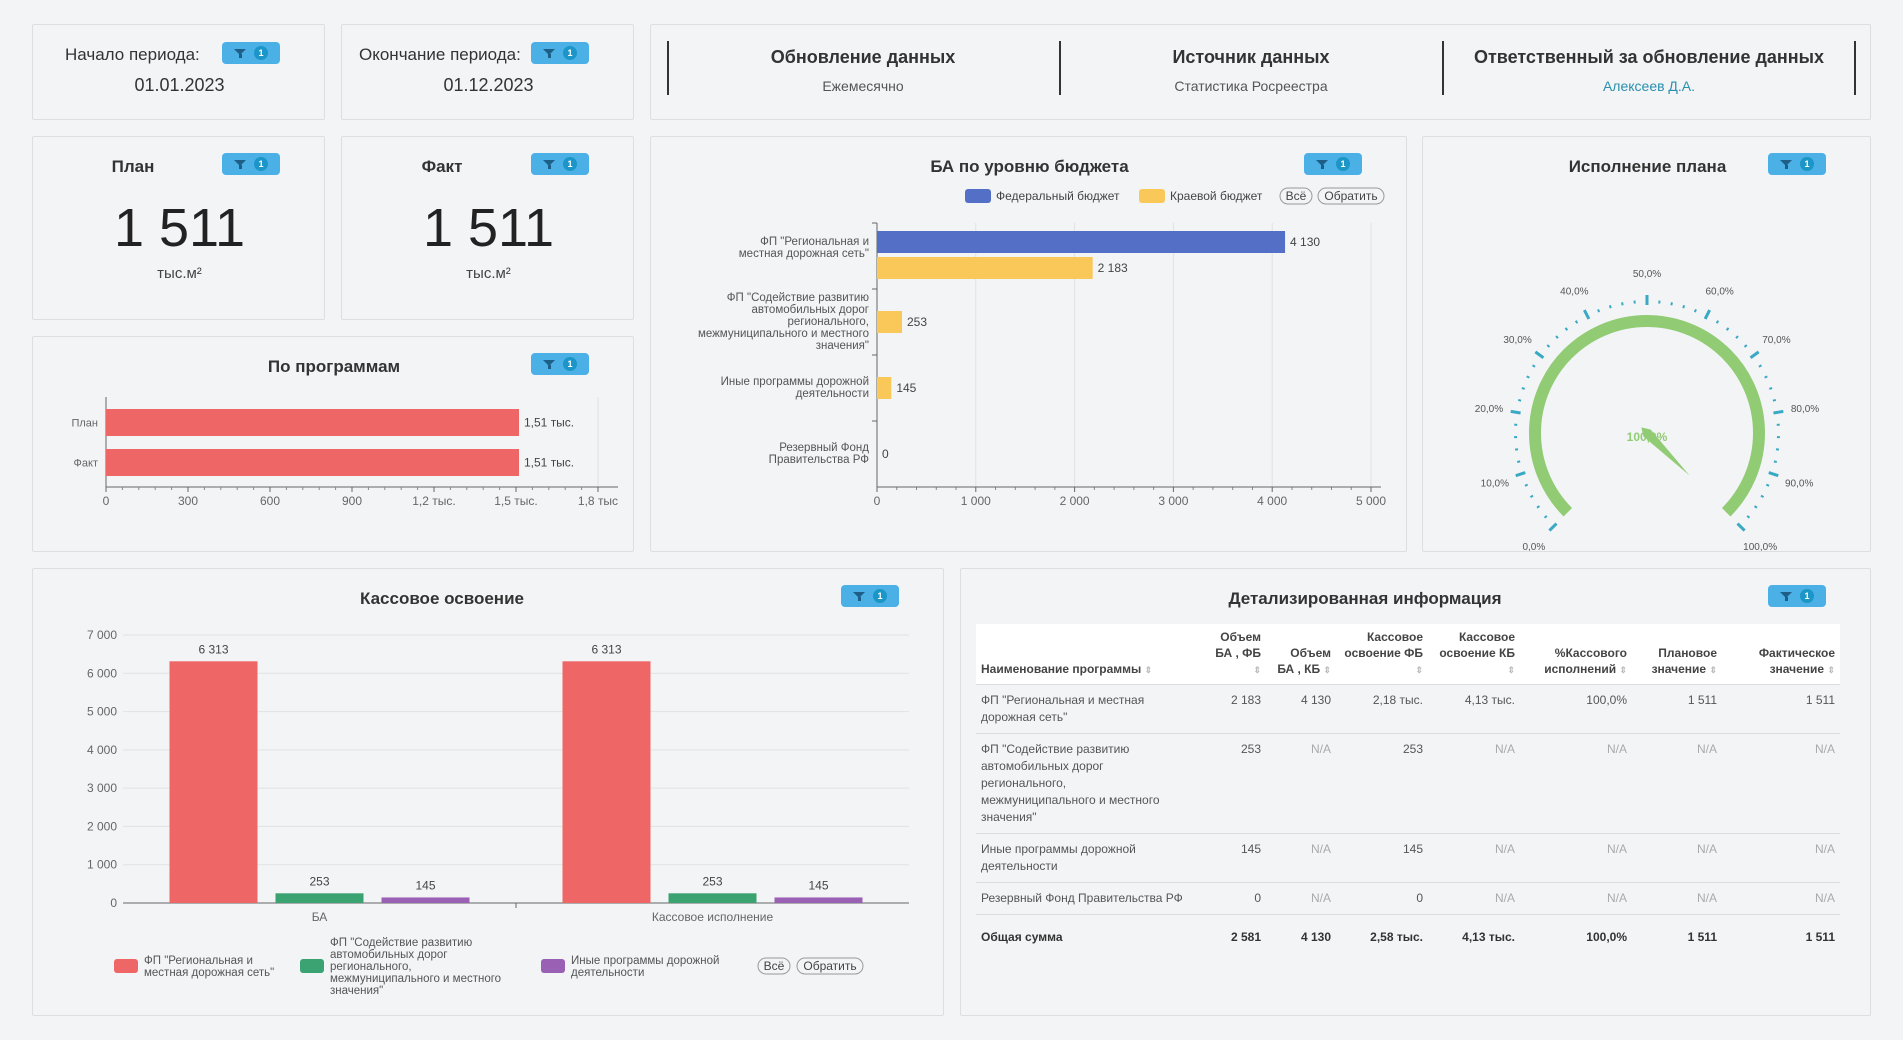 The image size is (1903, 1040). I want to click on plan-value: 1 511, so click(179, 228).